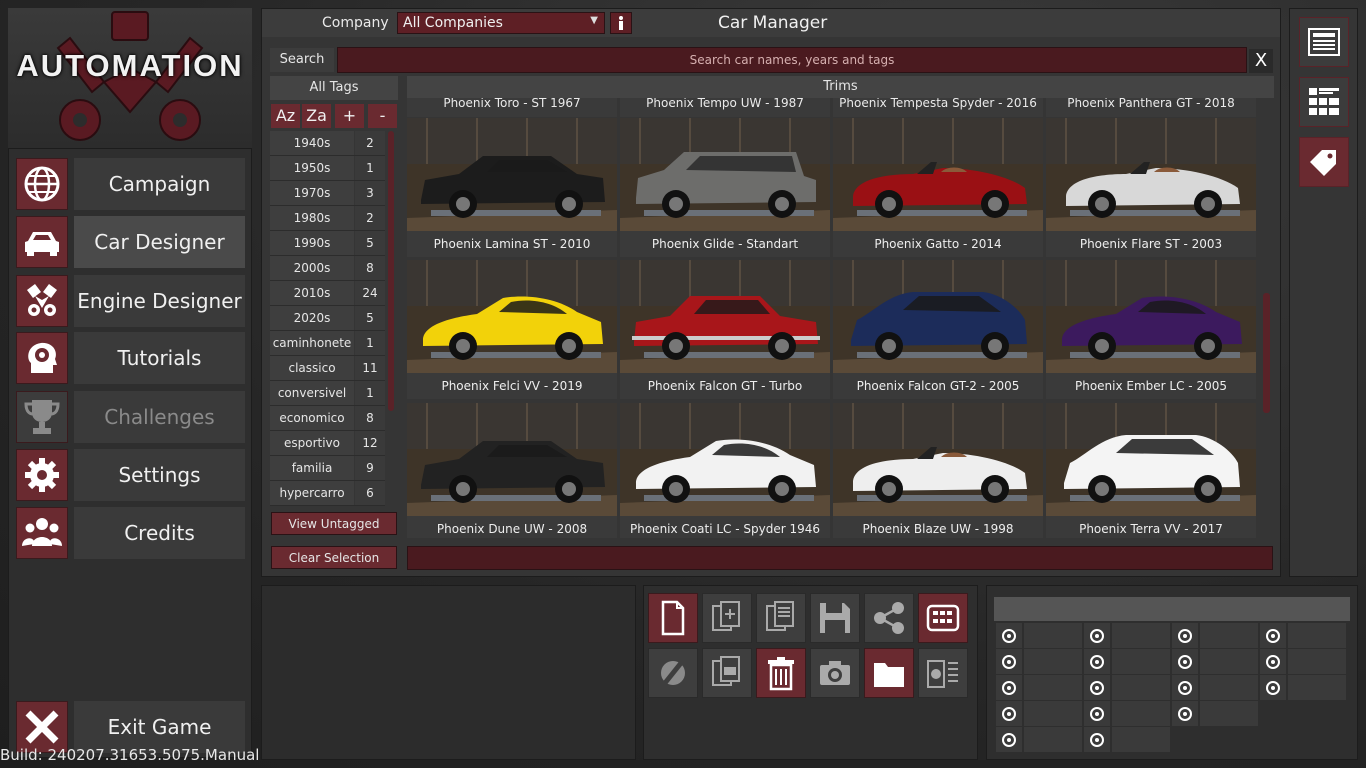 The image size is (1366, 768). I want to click on clear-selection-button: Clear Selection, so click(334, 557).